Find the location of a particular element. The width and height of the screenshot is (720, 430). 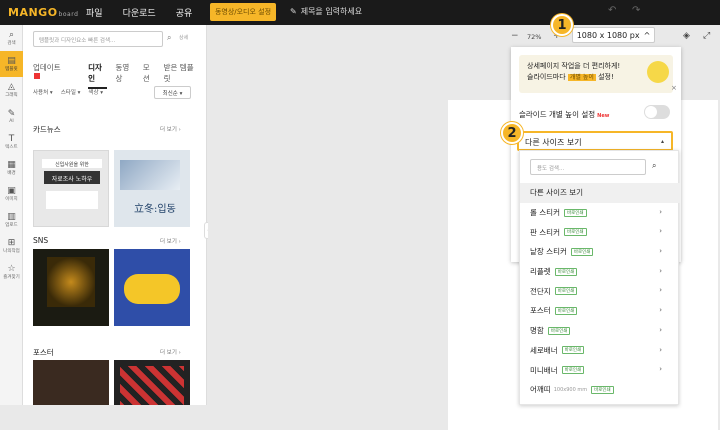

size-list-item: 다른 사이즈 보기 is located at coordinates (600, 193).